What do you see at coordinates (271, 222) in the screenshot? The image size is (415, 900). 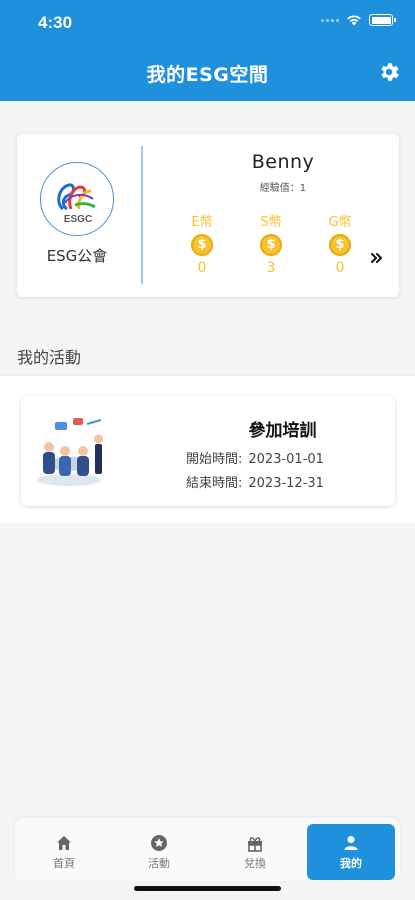 I see `coin-label: S幣` at bounding box center [271, 222].